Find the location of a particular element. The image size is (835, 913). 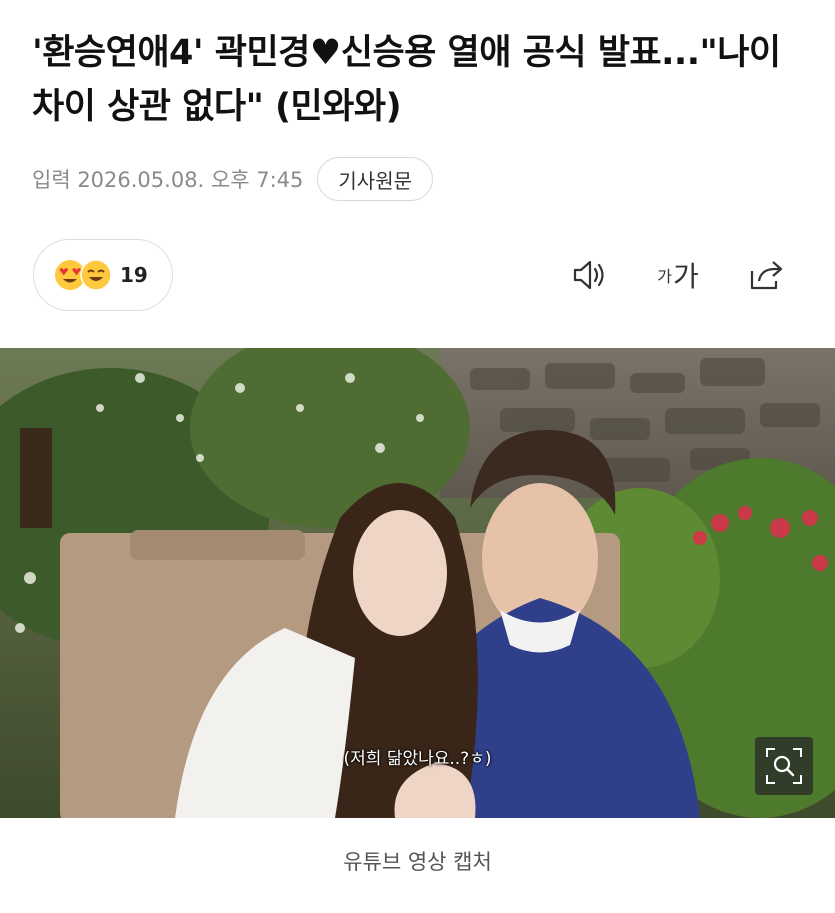

article-meta: 입력 2026.05.08. 오후 7:45 기사원문 is located at coordinates (232, 179).